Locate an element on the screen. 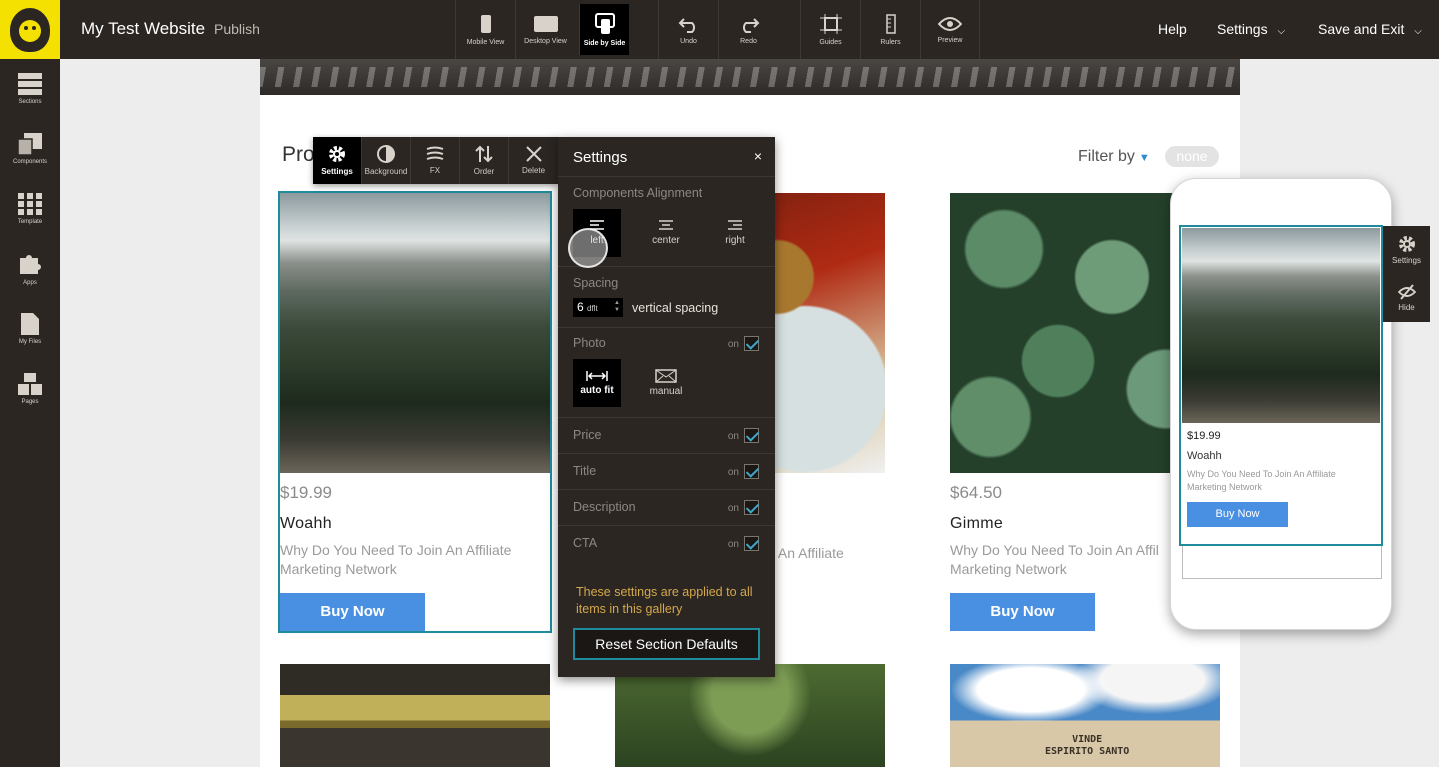 Image resolution: width=1439 pixels, height=767 pixels. fx-icon is located at coordinates (435, 153).